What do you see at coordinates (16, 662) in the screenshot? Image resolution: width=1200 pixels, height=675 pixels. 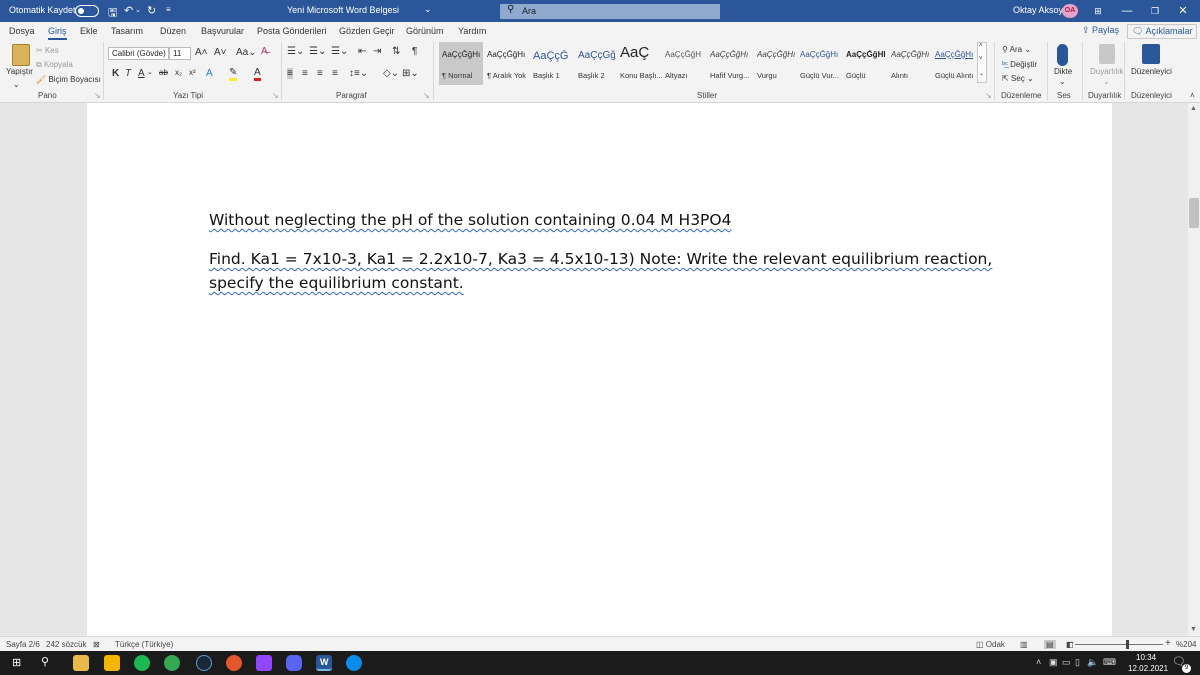 I see `windows-start-icon: ⊞` at bounding box center [16, 662].